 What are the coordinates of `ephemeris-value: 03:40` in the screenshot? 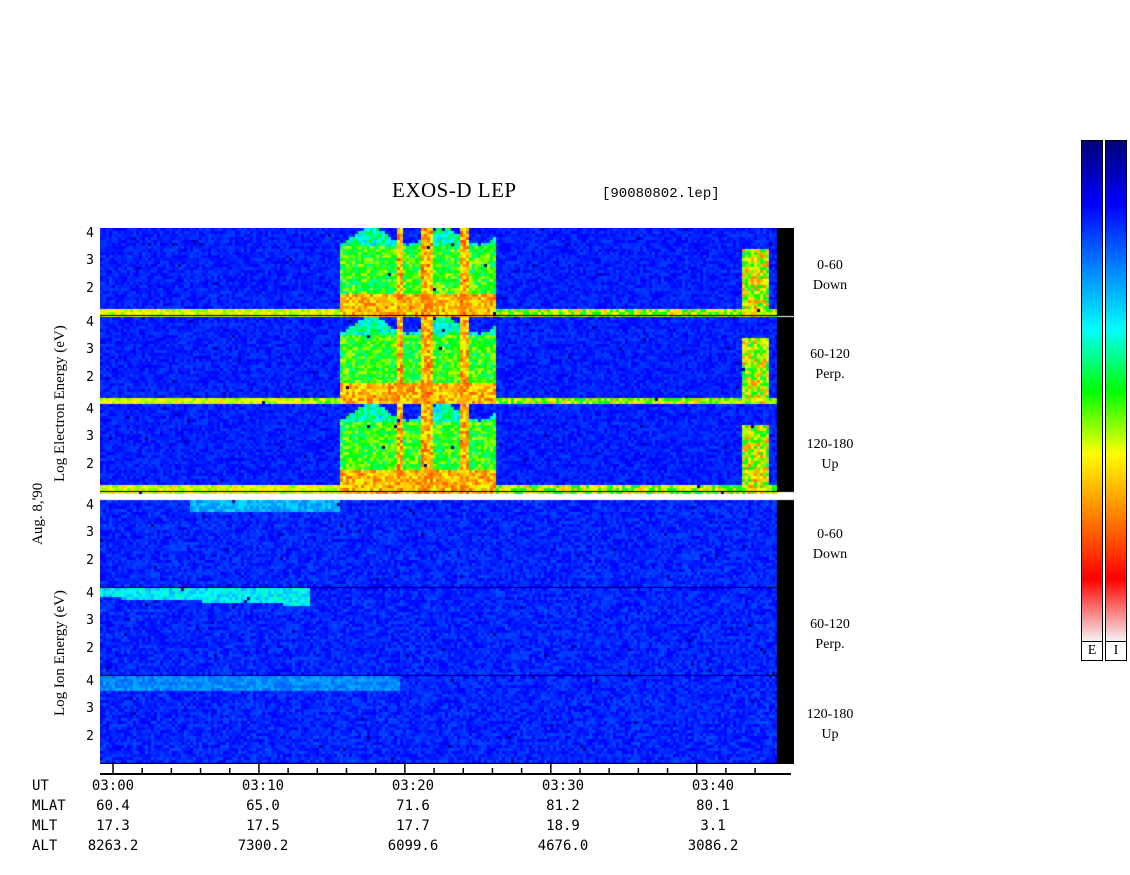 It's located at (713, 786).